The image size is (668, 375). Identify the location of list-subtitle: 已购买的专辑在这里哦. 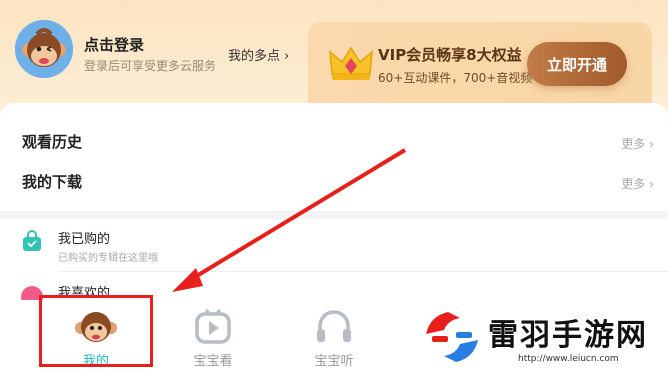
(108, 258).